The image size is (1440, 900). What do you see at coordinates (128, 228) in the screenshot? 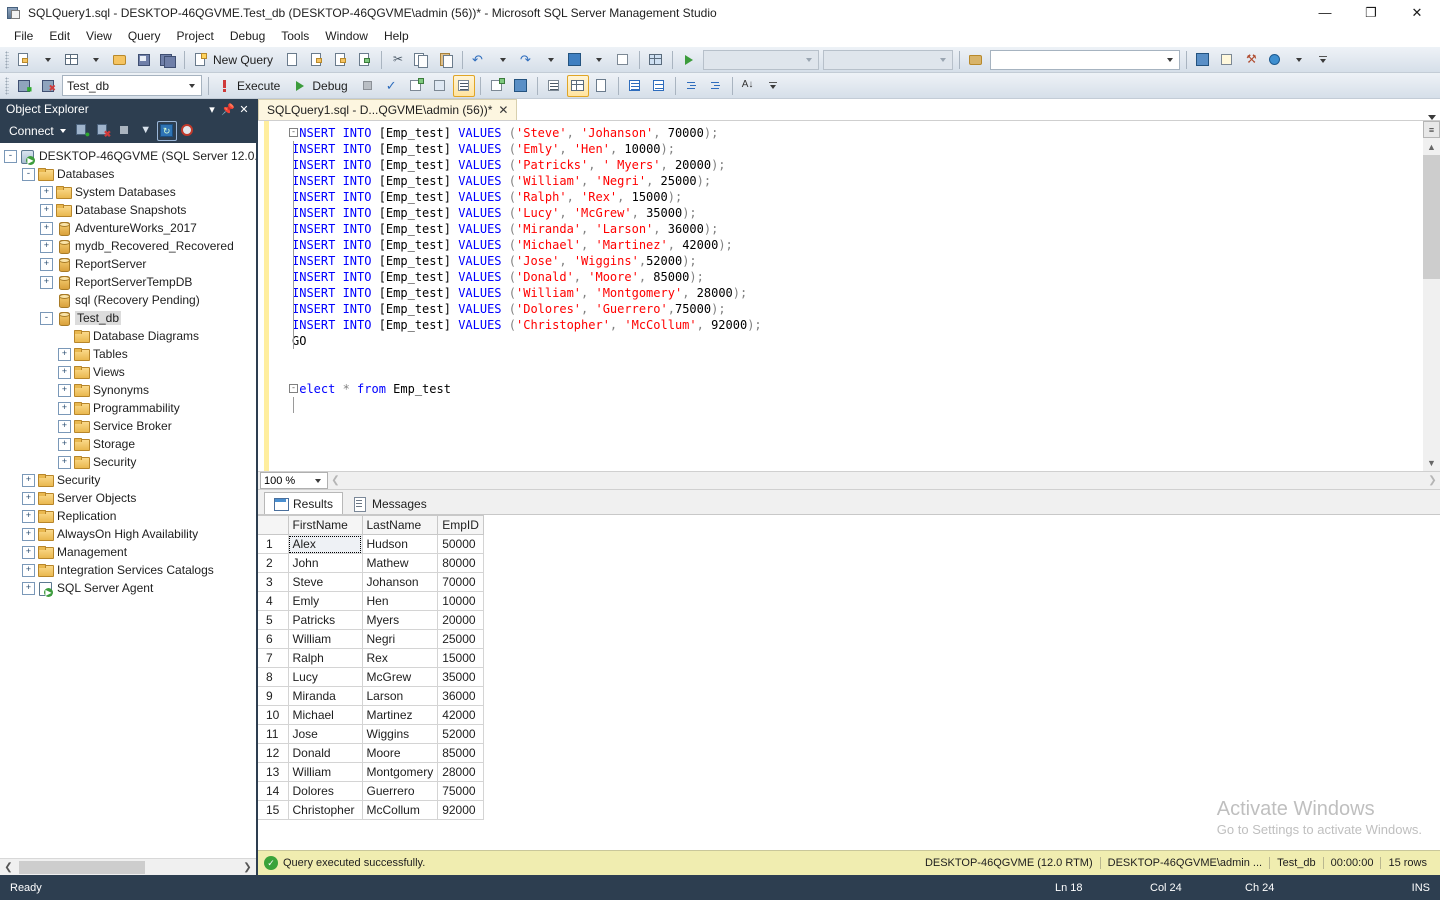
I see `tree-node: + AdventureWorks_2017` at bounding box center [128, 228].